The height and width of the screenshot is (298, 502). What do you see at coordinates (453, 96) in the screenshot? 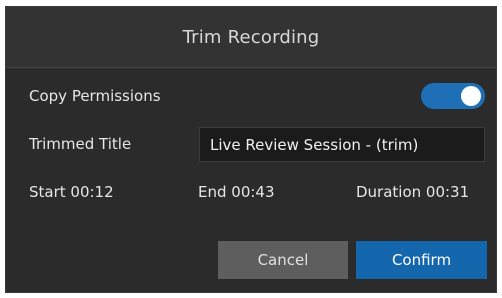
I see `copy-permissions-toggle` at bounding box center [453, 96].